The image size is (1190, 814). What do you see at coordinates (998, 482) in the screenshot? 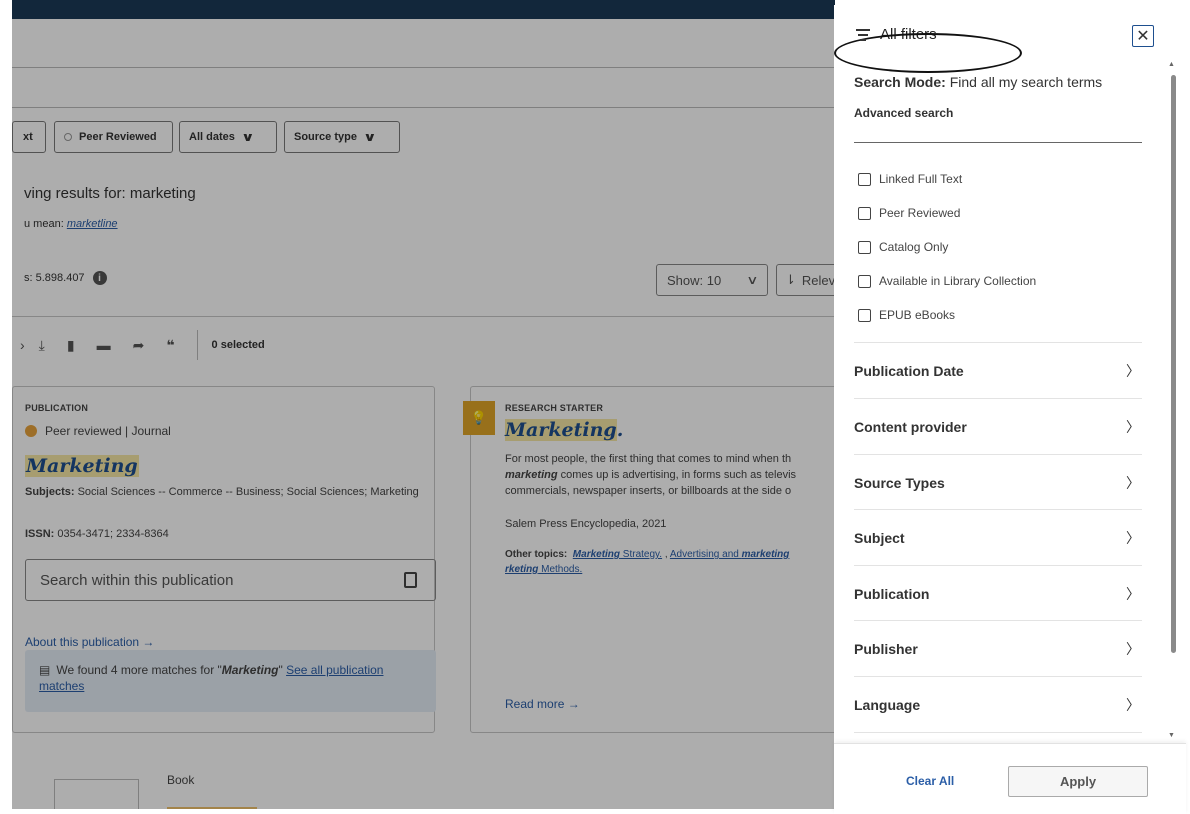
I see `facet-source-types: Source Types 〉` at bounding box center [998, 482].